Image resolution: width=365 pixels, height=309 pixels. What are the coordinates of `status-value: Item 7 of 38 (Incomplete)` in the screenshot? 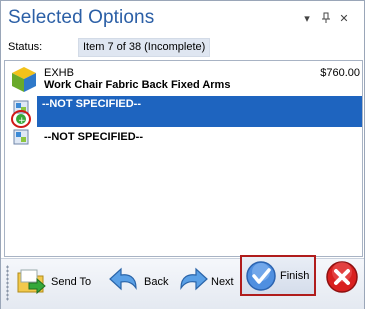 It's located at (144, 47).